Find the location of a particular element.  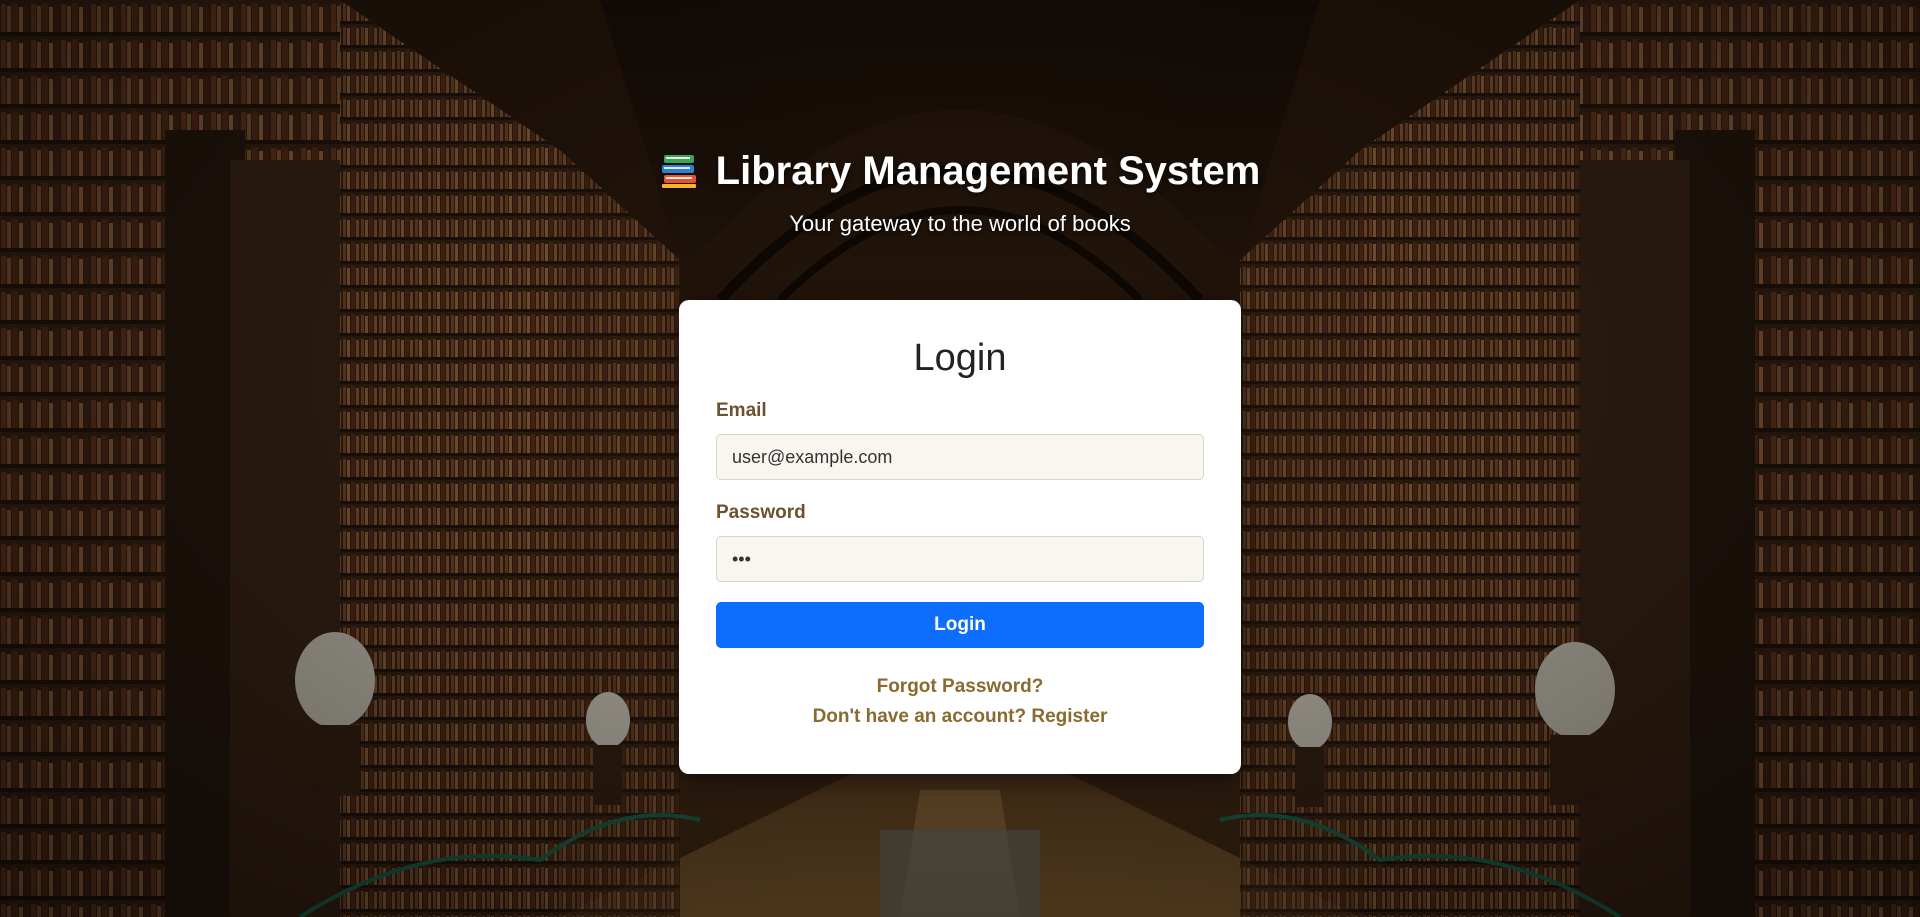

email-field-group: Email is located at coordinates (960, 440).